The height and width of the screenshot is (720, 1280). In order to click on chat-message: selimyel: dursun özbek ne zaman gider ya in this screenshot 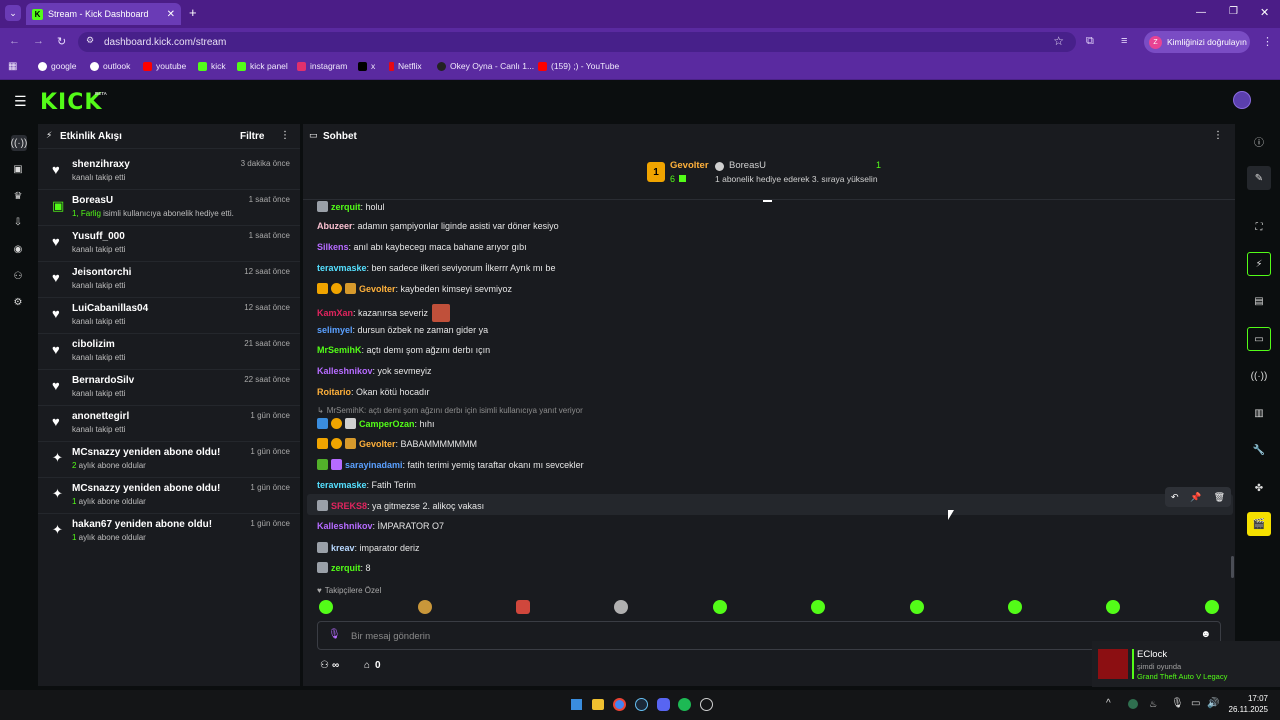, I will do `click(402, 330)`.